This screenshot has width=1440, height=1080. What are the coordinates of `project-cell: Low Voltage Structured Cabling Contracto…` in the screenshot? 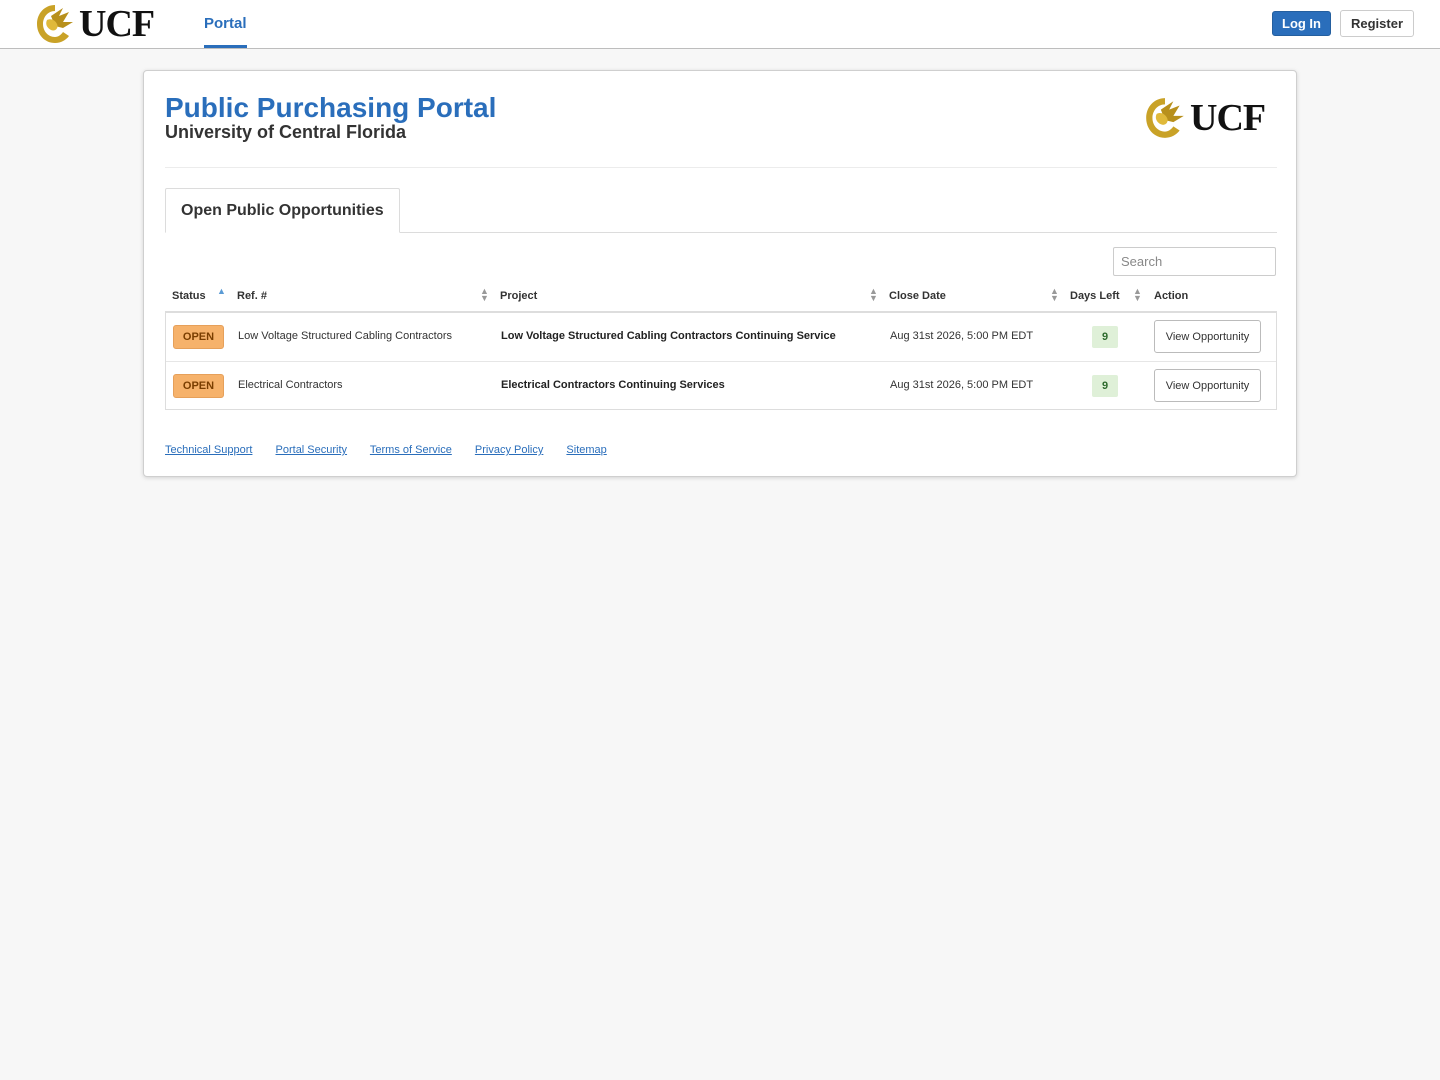 It's located at (668, 336).